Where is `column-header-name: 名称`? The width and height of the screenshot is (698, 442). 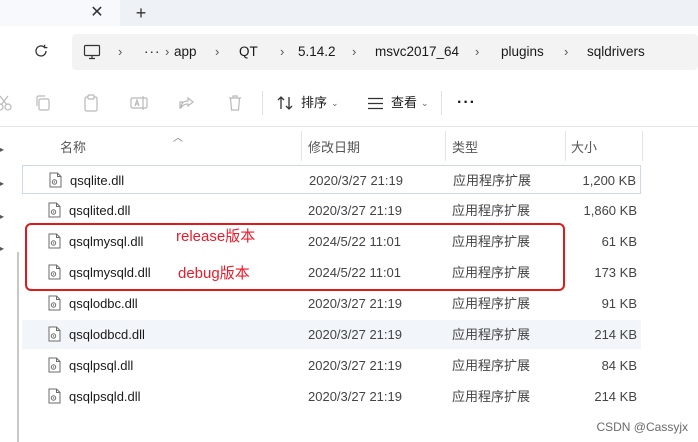 column-header-name: 名称 is located at coordinates (73, 148).